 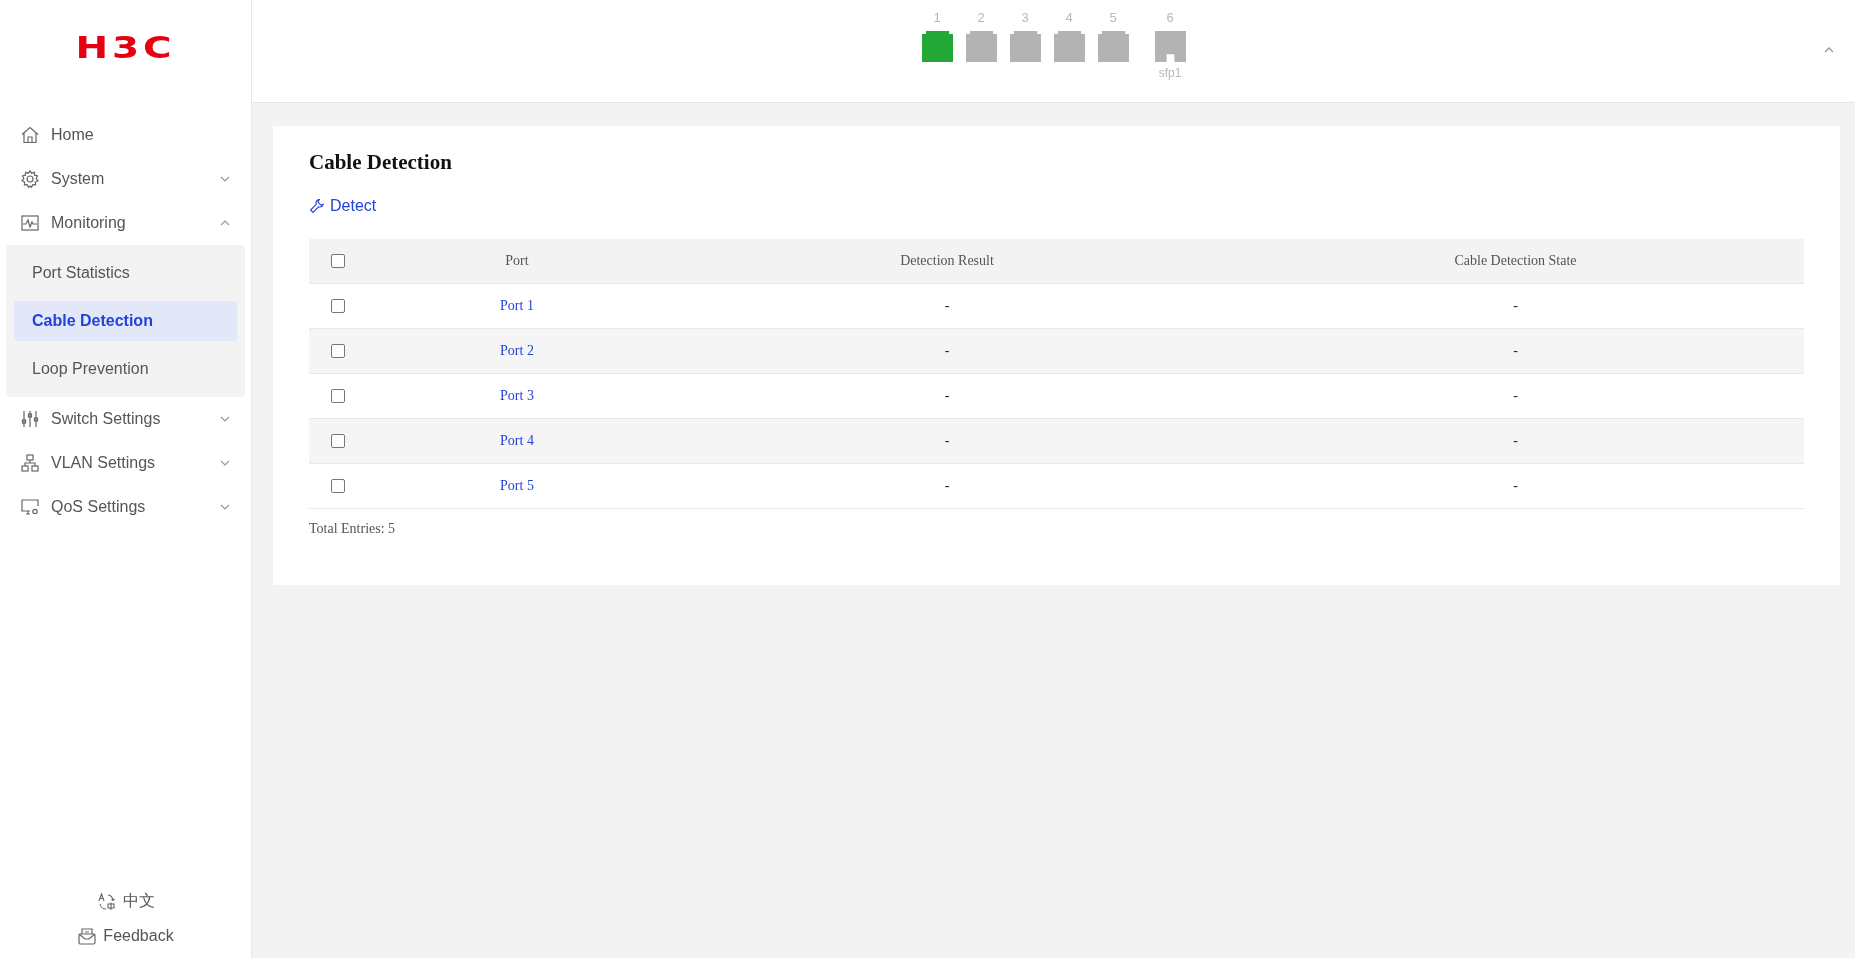 I want to click on pulse-monitor-icon, so click(x=30, y=223).